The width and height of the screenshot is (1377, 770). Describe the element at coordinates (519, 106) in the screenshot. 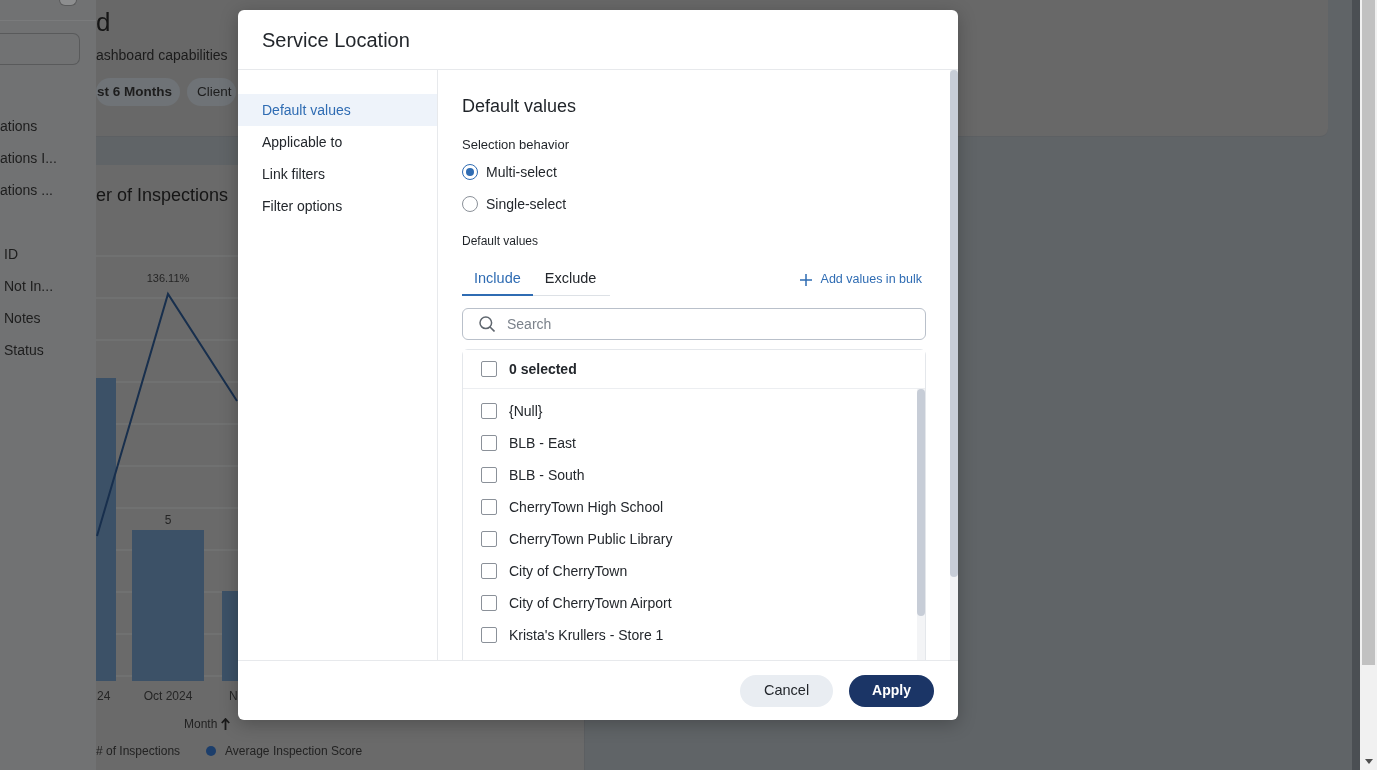

I see `section-title: Default values` at that location.